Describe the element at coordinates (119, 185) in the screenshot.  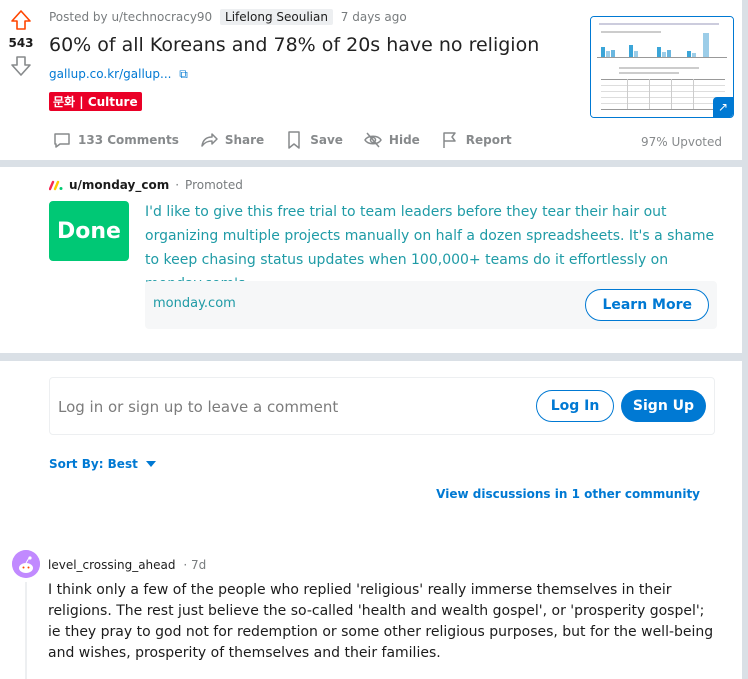
I see `promo-username: u/monday_com` at that location.